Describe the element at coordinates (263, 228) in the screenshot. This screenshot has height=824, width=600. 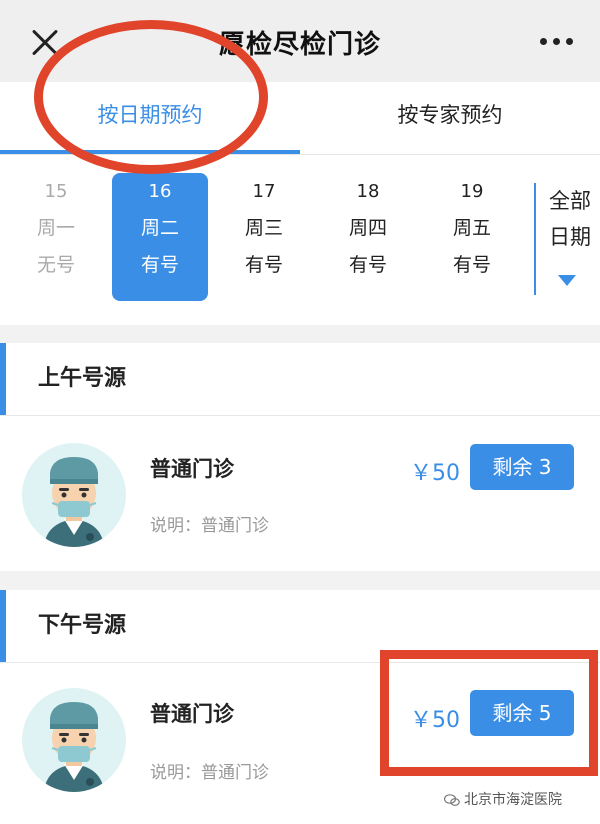
I see `date-weekday: 周三` at that location.